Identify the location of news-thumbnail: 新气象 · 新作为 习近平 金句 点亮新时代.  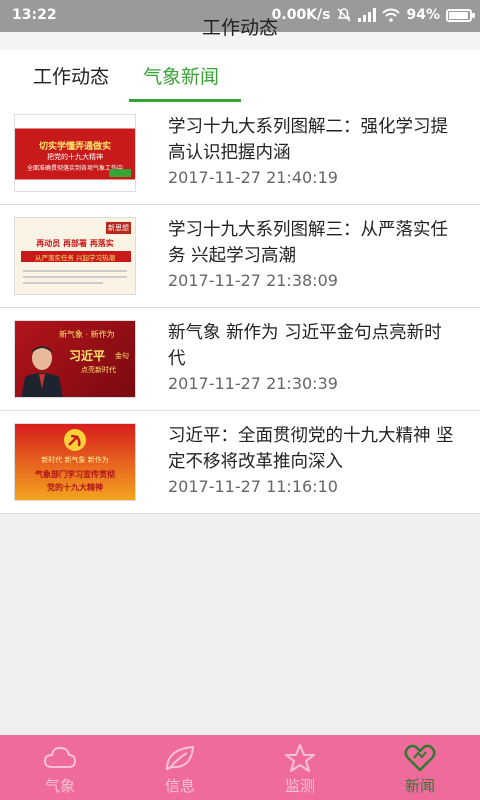
(75, 359).